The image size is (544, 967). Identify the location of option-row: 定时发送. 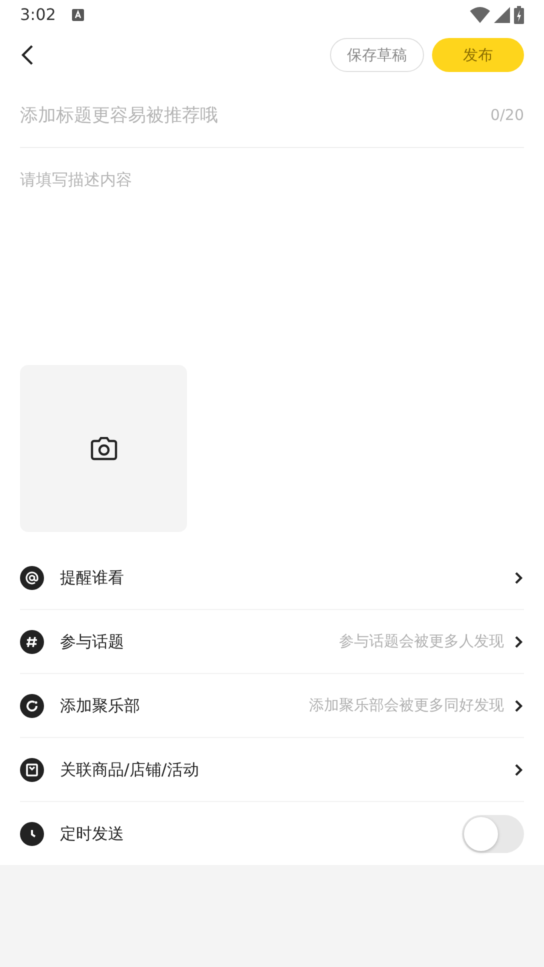
(272, 834).